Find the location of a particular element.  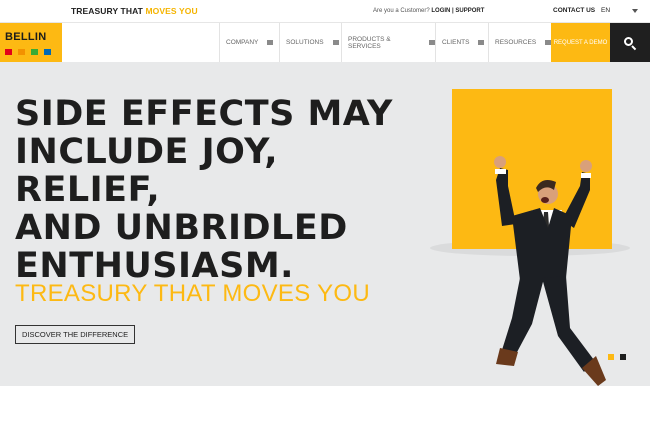

customer-links: Are you a Customer? LOGIN | SUPPORT is located at coordinates (428, 11).